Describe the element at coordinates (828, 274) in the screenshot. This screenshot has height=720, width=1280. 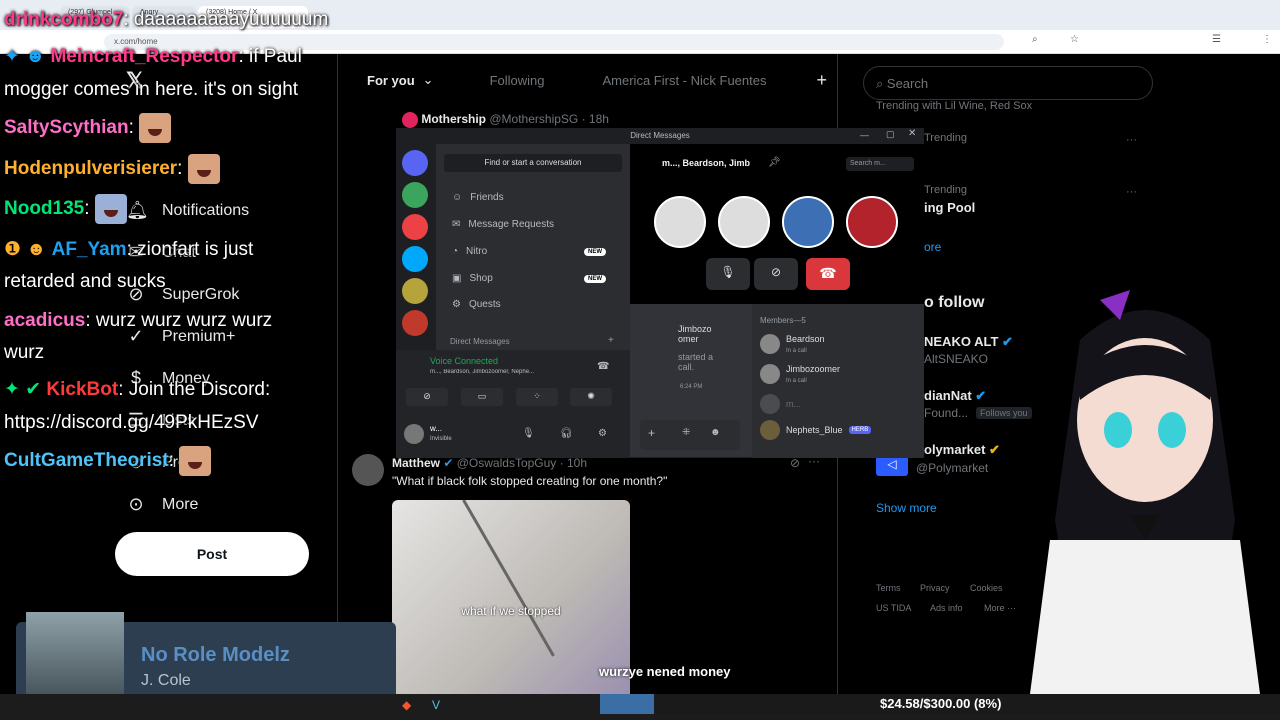
I see `hang-up-button: ☎` at that location.